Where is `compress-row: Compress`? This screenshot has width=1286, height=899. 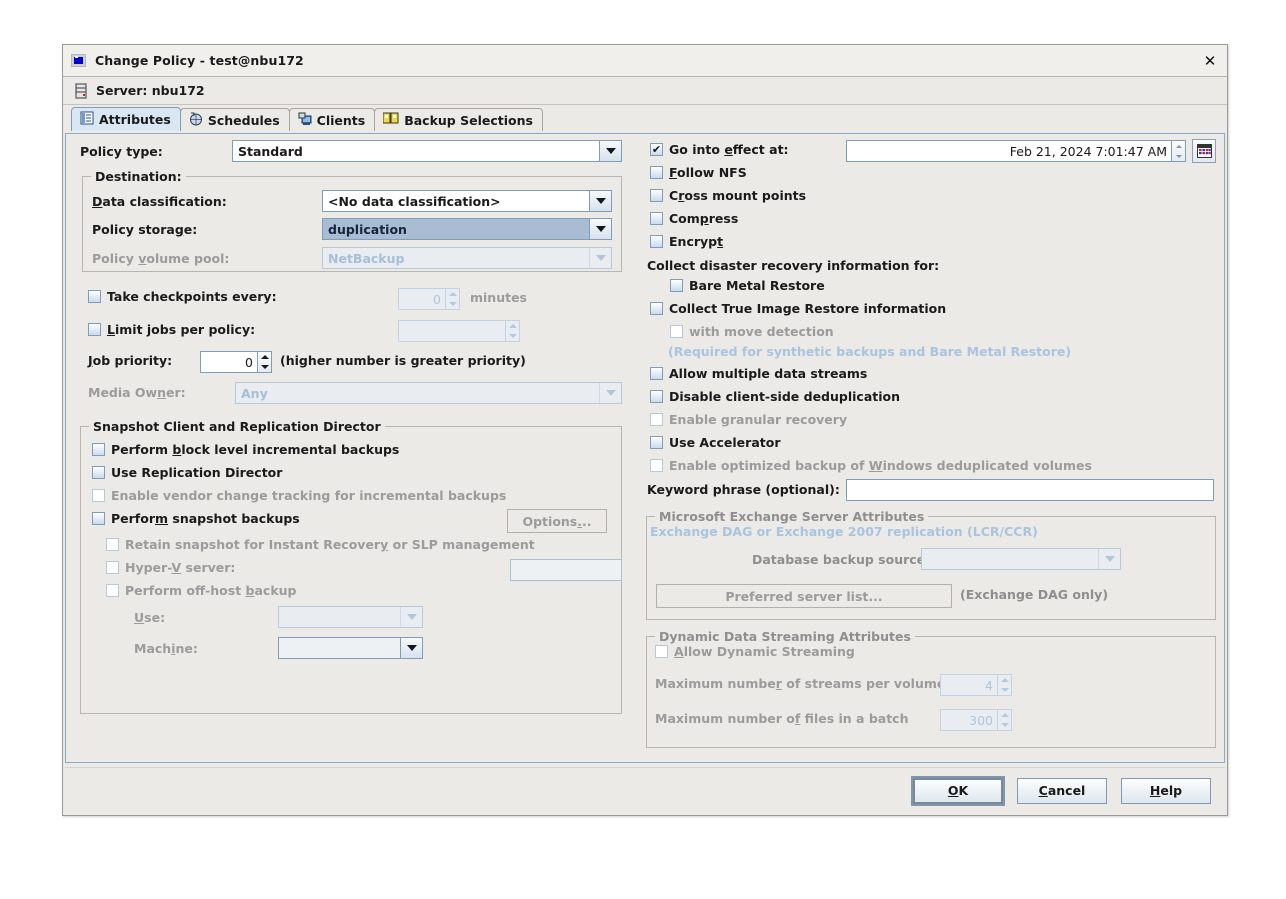
compress-row: Compress is located at coordinates (694, 218).